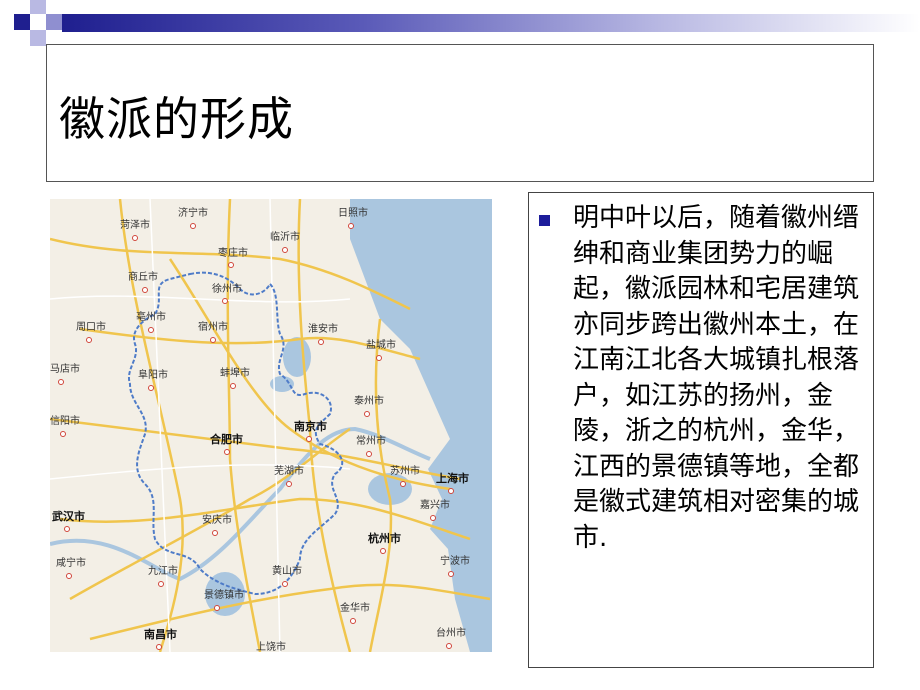 Image resolution: width=920 pixels, height=690 pixels. Describe the element at coordinates (65, 421) in the screenshot. I see `city-label: 信阳市` at that location.